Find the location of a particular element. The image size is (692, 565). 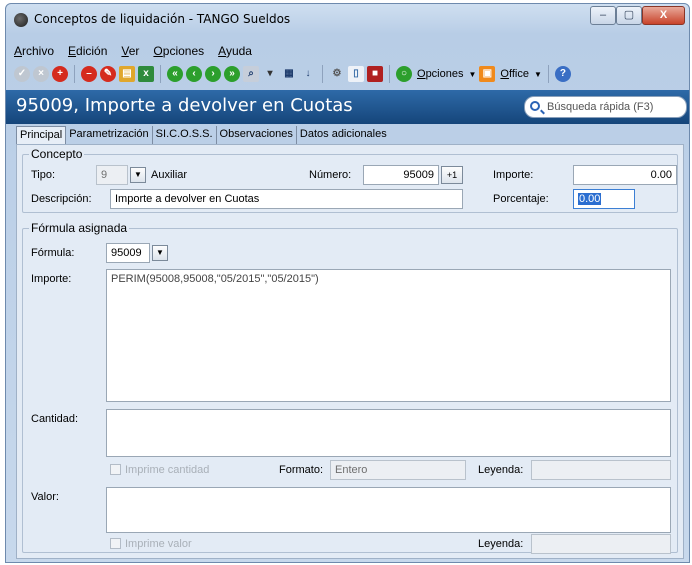

cantidad-label: Cantidad: is located at coordinates (55, 419).